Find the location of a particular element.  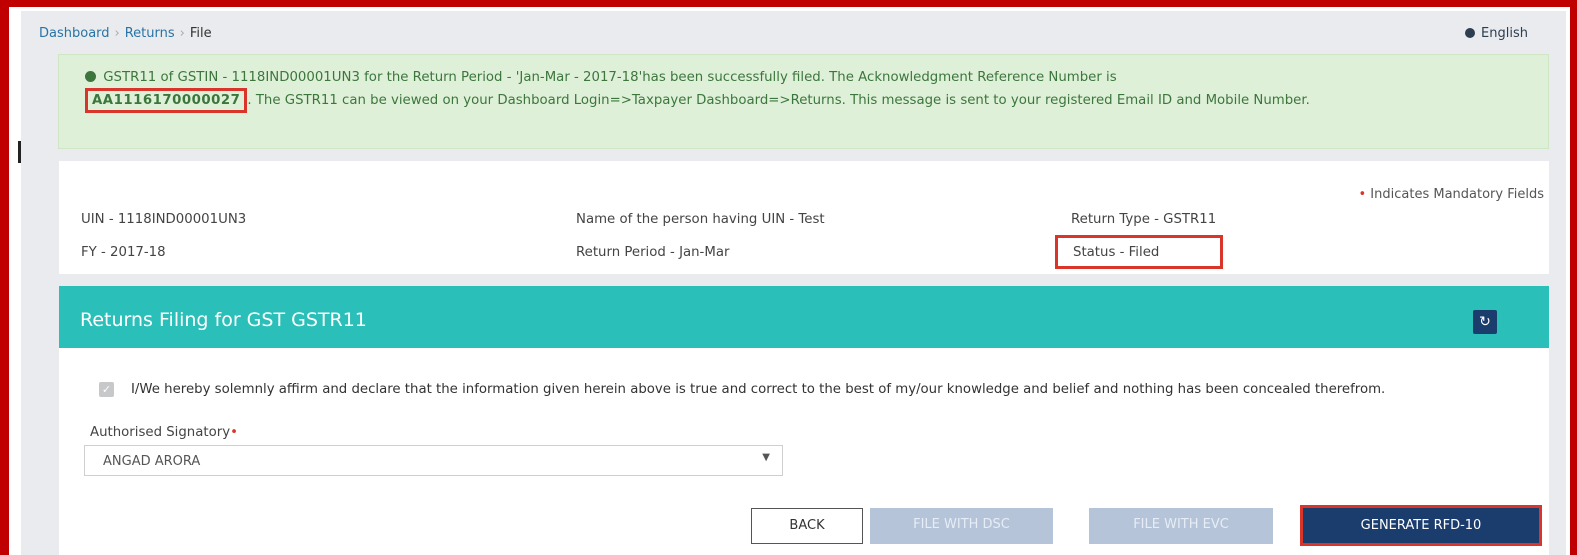

person-name-field: Name of the person having UIN - Test is located at coordinates (700, 219).